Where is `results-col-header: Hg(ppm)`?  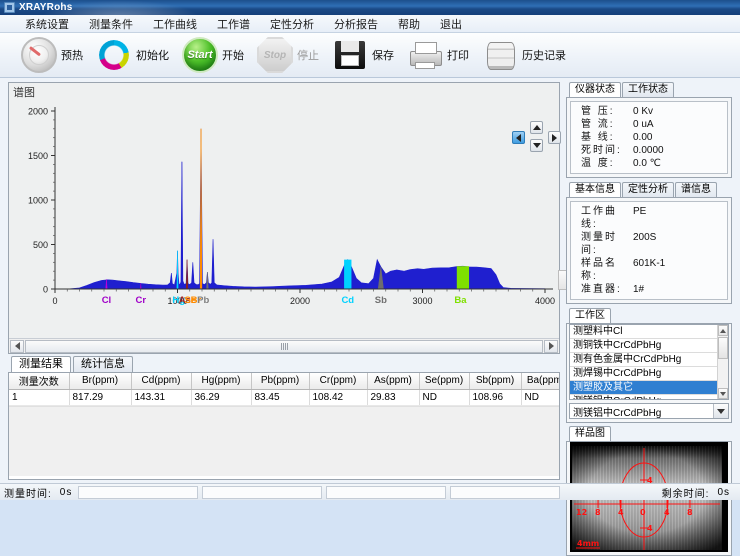 results-col-header: Hg(ppm) is located at coordinates (221, 381).